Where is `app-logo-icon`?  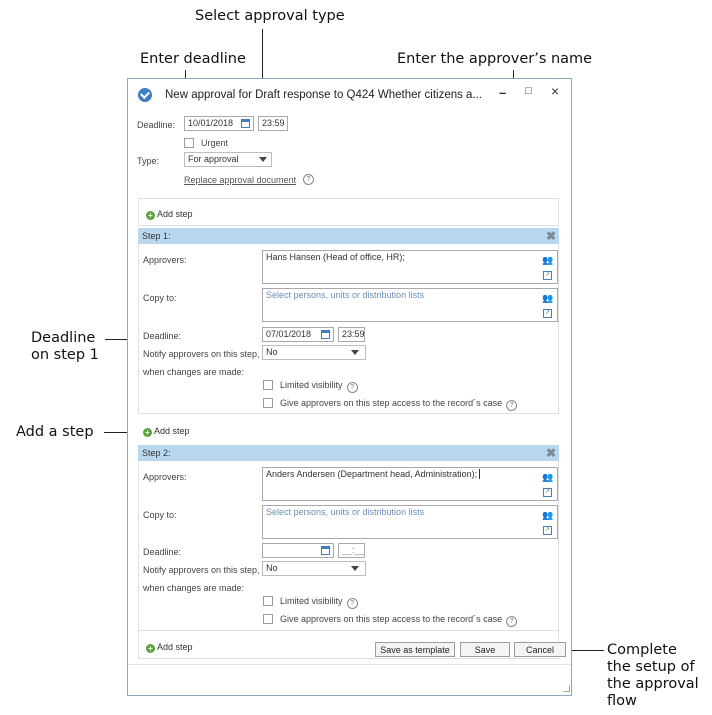 app-logo-icon is located at coordinates (145, 95).